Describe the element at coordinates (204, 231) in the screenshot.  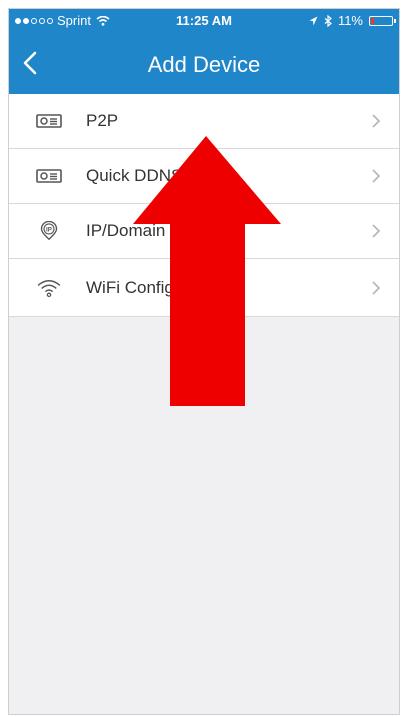
I see `list-item-ip-domain: IP IP/Domain` at that location.